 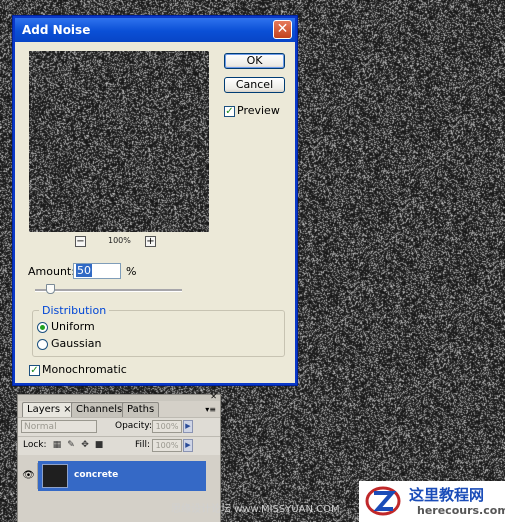 I want to click on uniform-radio, so click(x=42, y=327).